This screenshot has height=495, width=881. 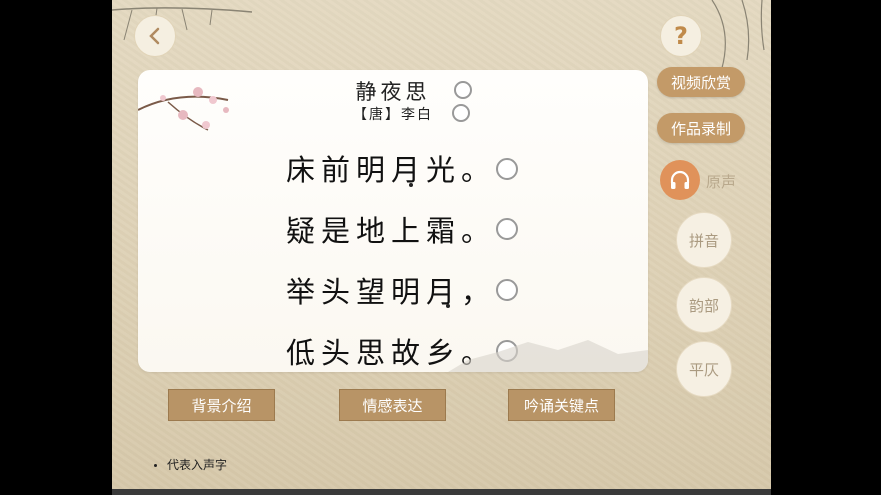 I want to click on poem-author: 【唐】李白, so click(x=393, y=115).